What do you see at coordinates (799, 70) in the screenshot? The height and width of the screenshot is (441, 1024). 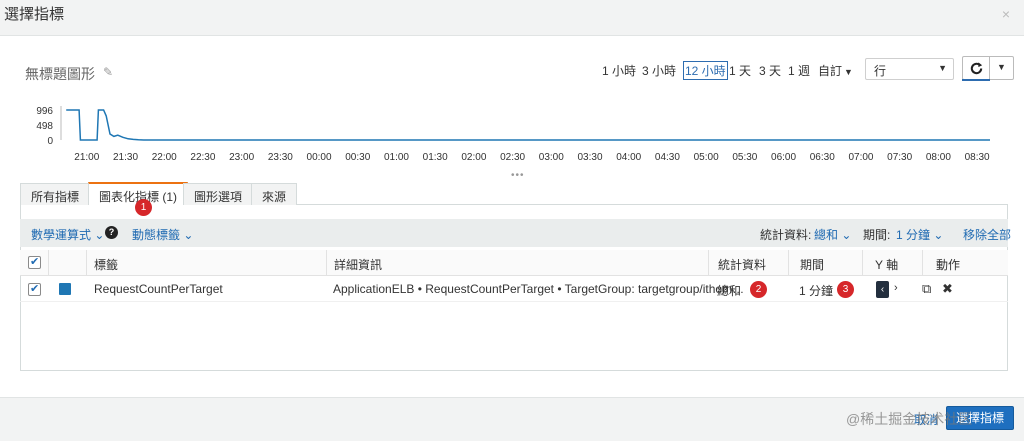 I see `time-range-1w: 1 週` at bounding box center [799, 70].